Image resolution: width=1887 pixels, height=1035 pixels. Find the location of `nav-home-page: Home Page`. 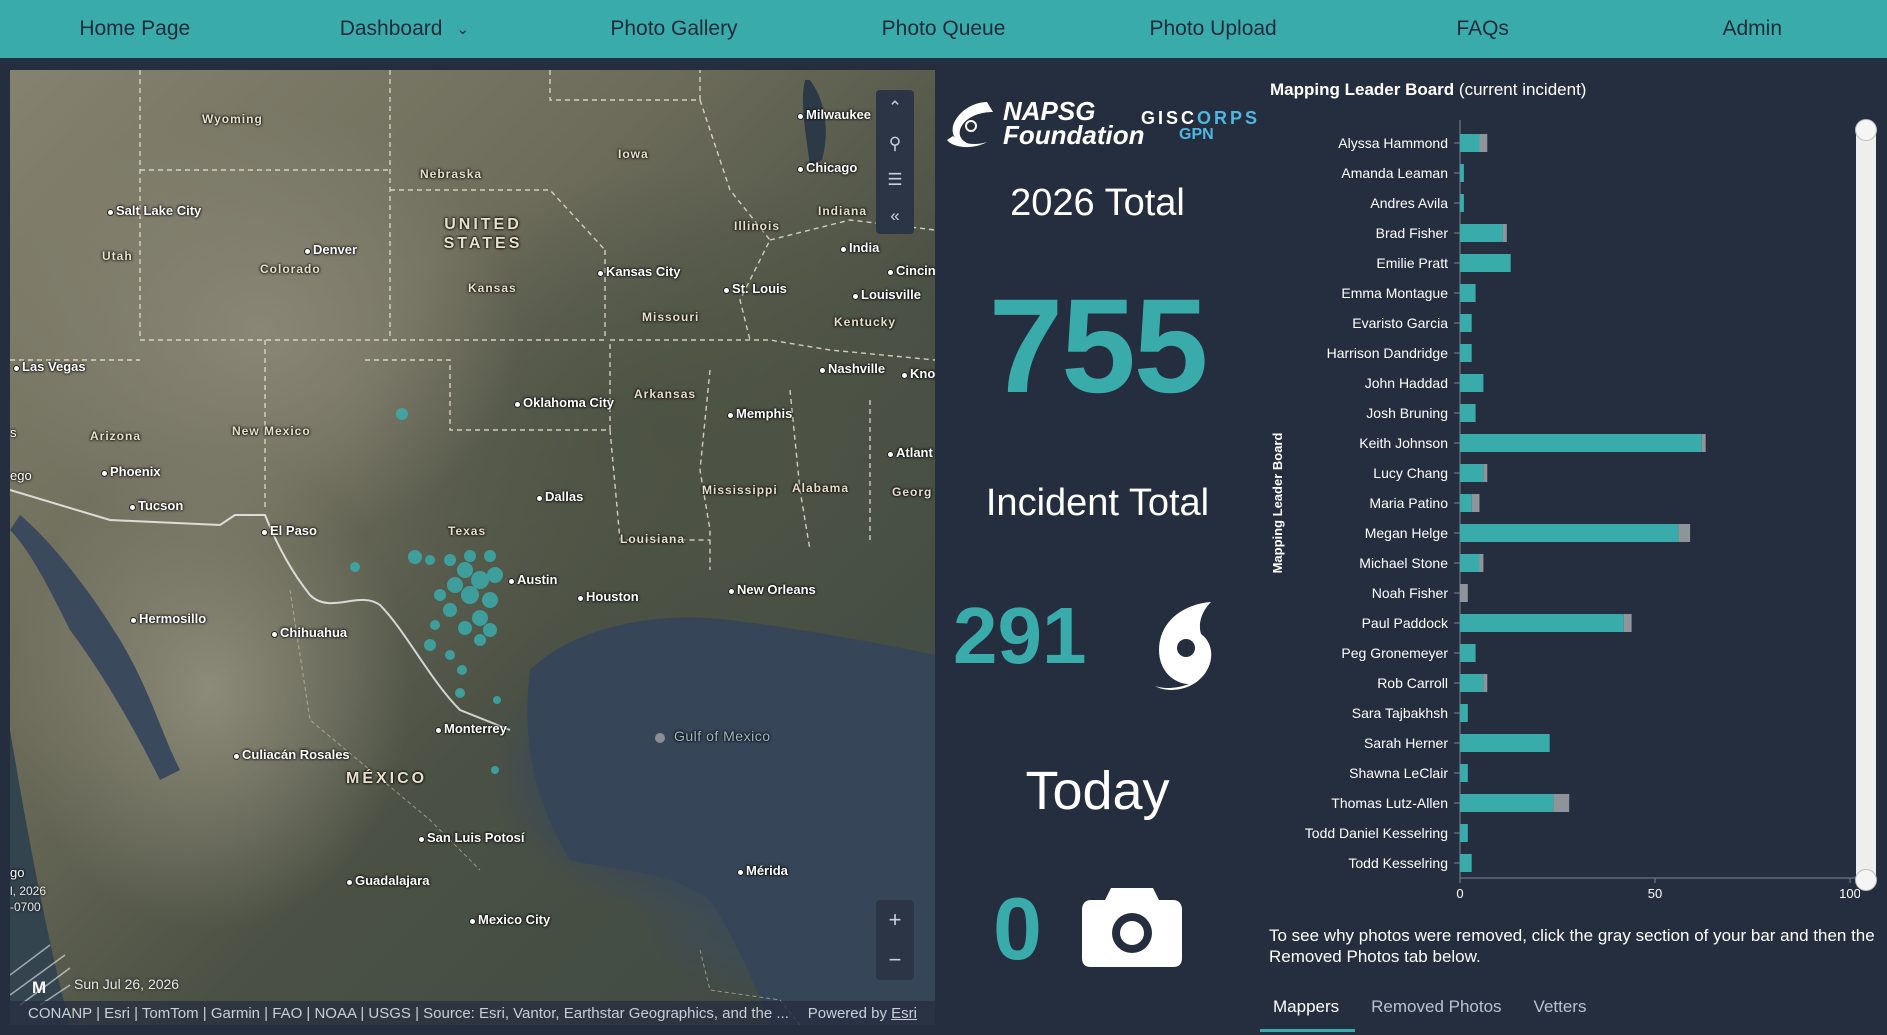

nav-home-page: Home Page is located at coordinates (135, 29).